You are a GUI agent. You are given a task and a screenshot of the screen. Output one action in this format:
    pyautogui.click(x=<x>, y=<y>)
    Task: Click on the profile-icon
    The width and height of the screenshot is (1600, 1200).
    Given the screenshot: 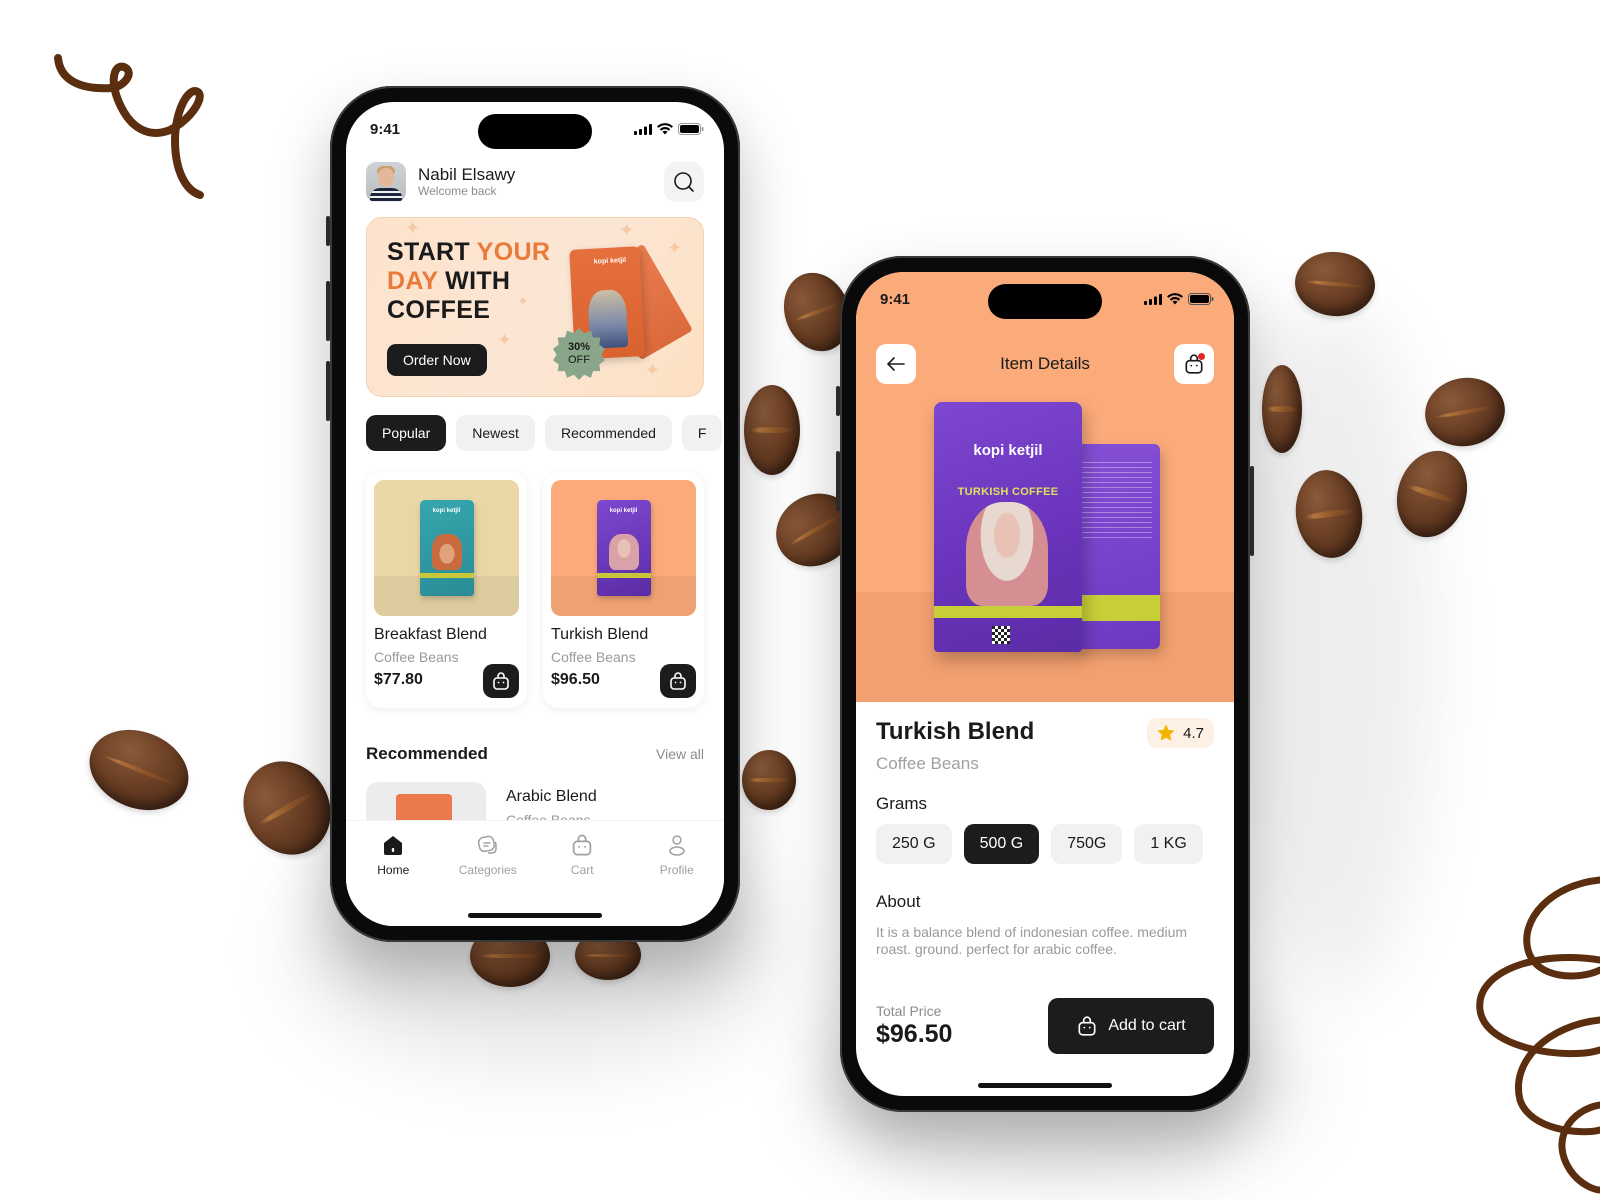 What is the action you would take?
    pyautogui.click(x=677, y=845)
    